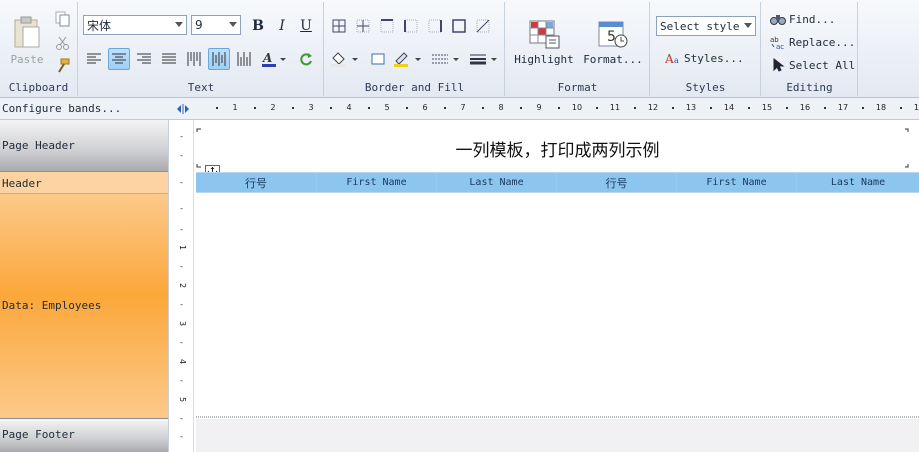  I want to click on align-left-button, so click(94, 59).